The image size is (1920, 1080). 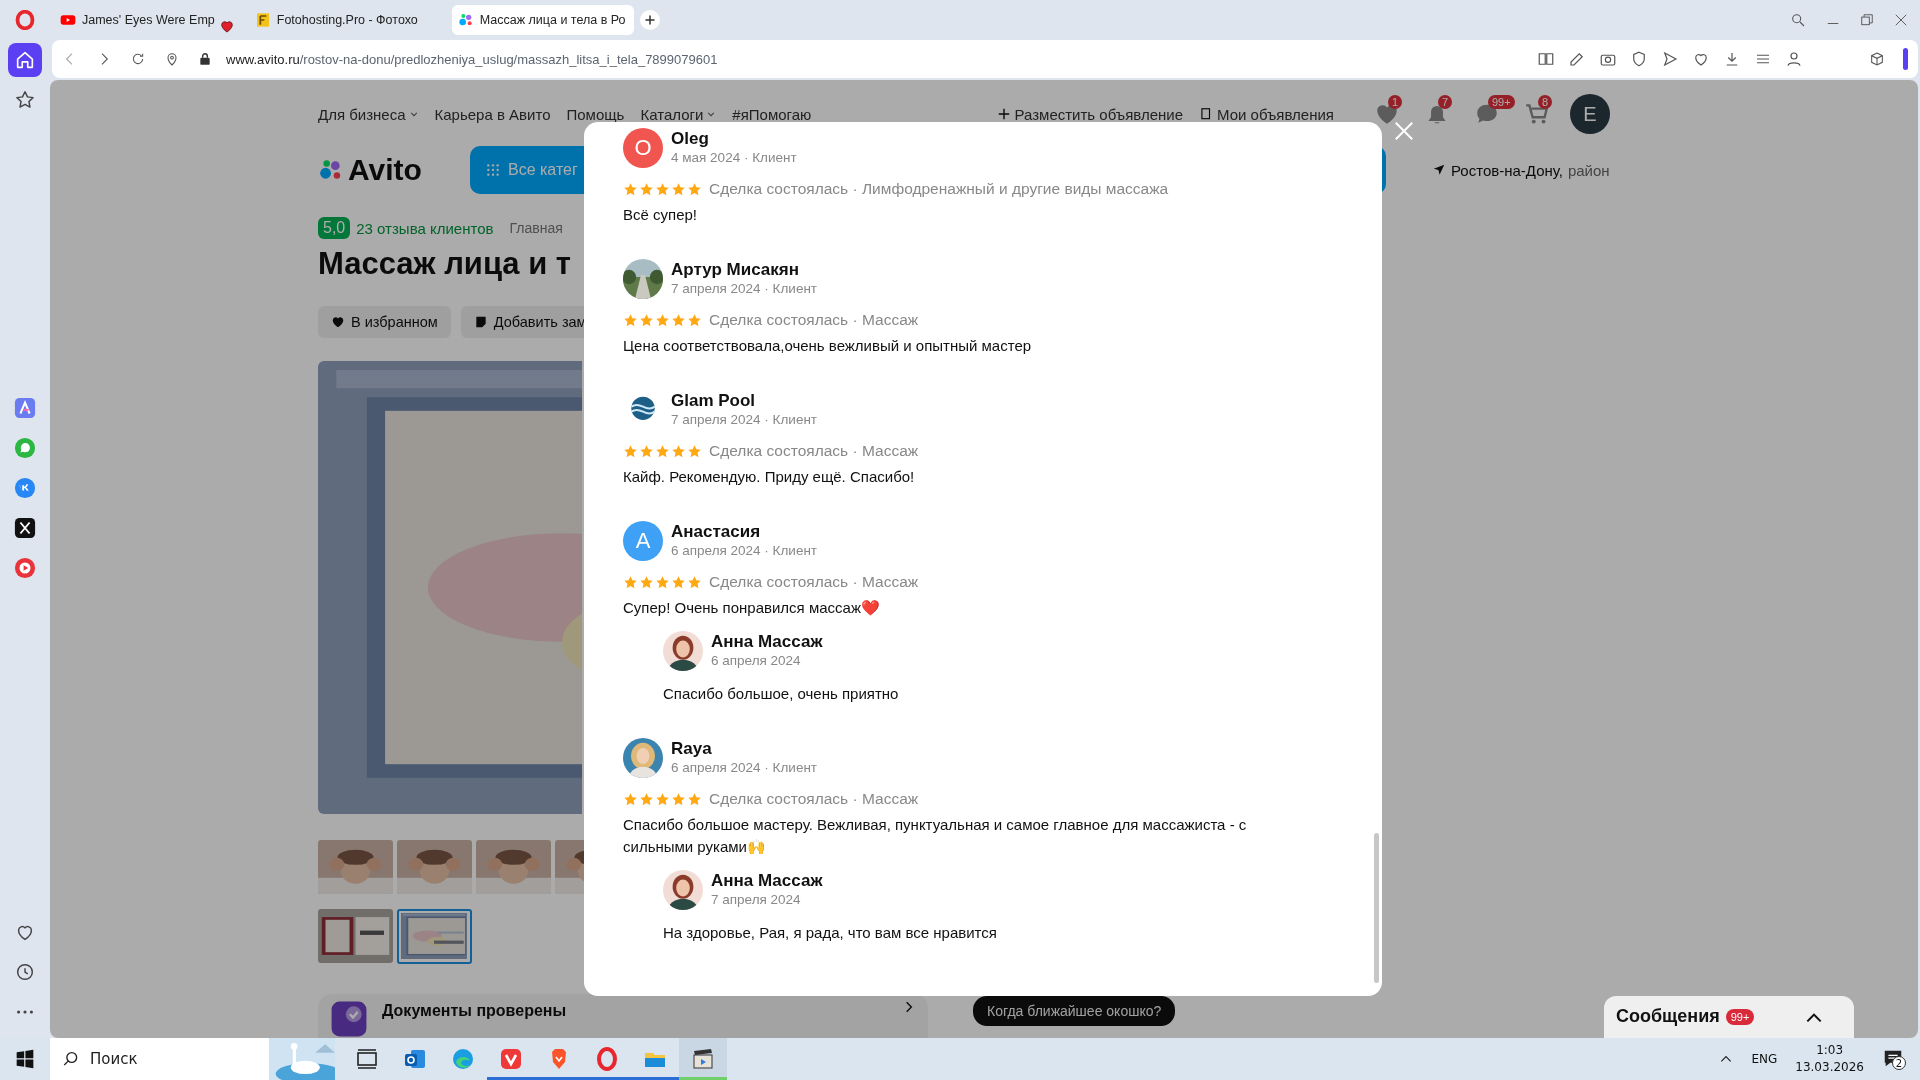 I want to click on author-name: Анастасия, so click(x=716, y=532).